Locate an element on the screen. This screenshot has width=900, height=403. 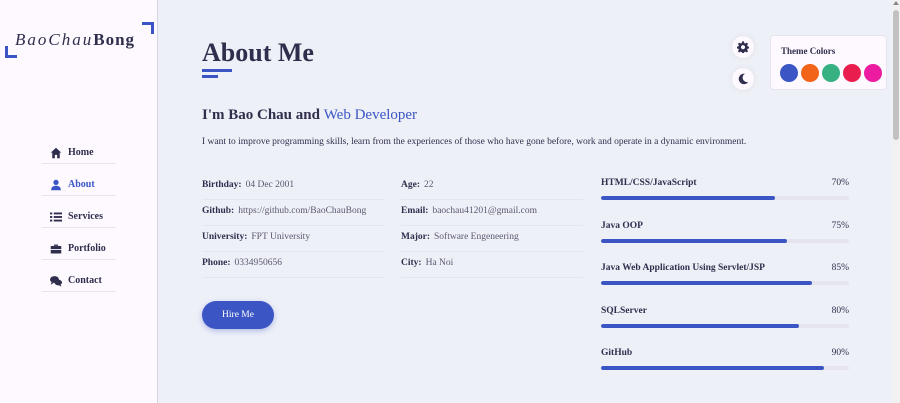
logo: BaoChauBong is located at coordinates (79, 40).